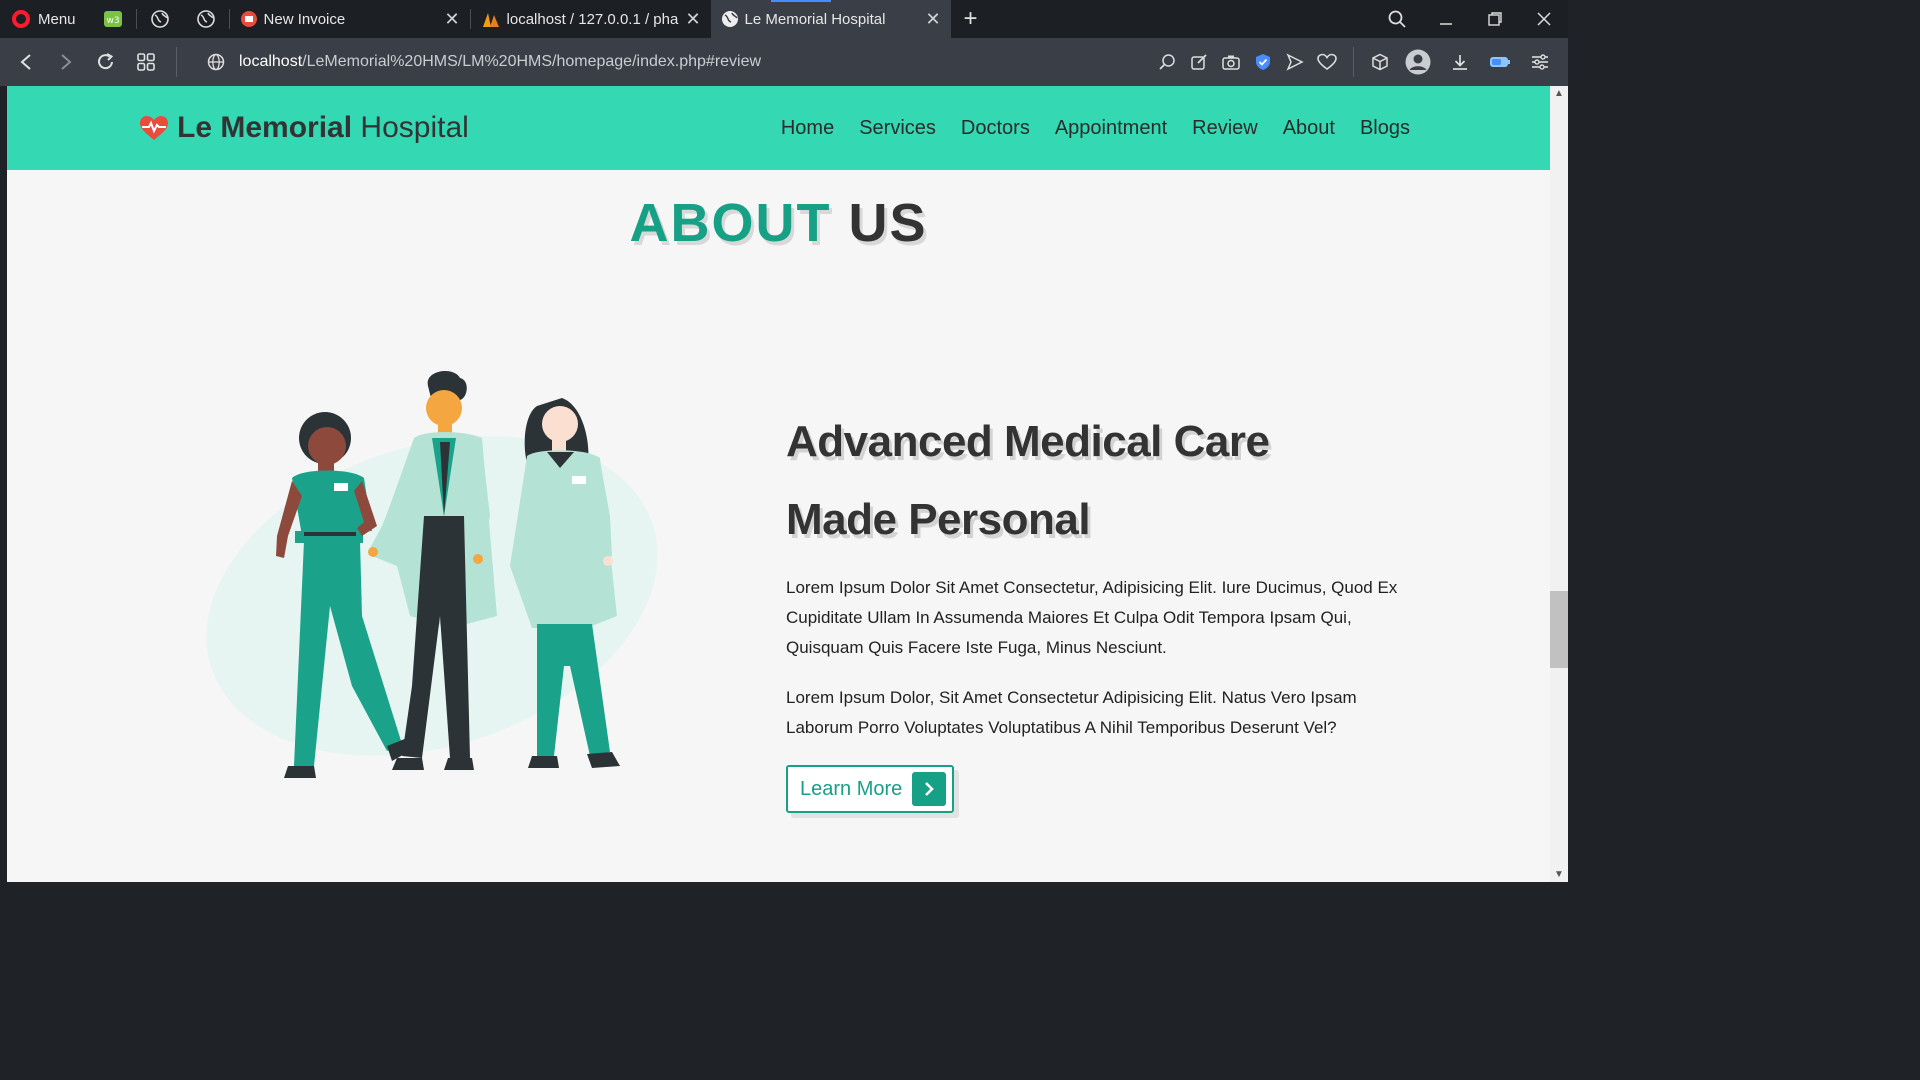 The image size is (1920, 1080). What do you see at coordinates (1263, 62) in the screenshot?
I see `shield-icon` at bounding box center [1263, 62].